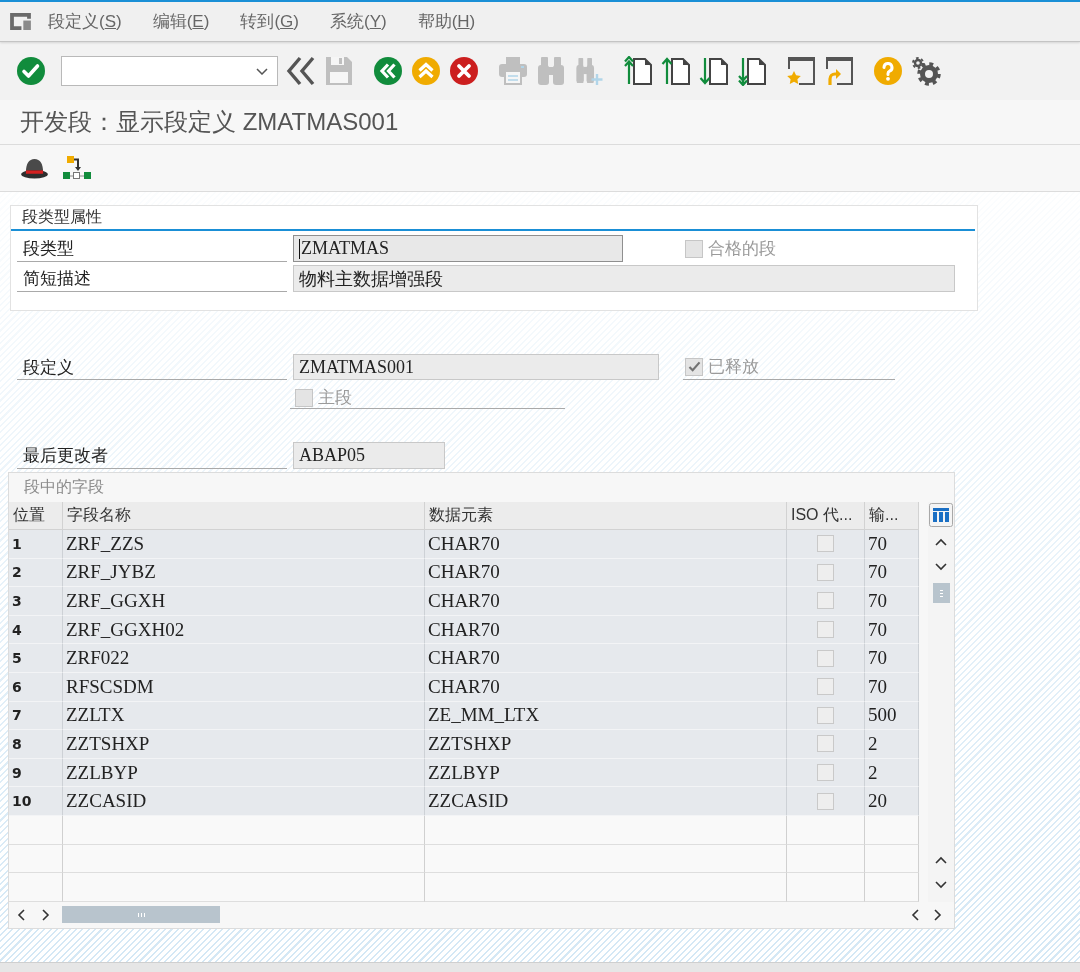  Describe the element at coordinates (36, 658) in the screenshot. I see `table-cell: 5` at that location.